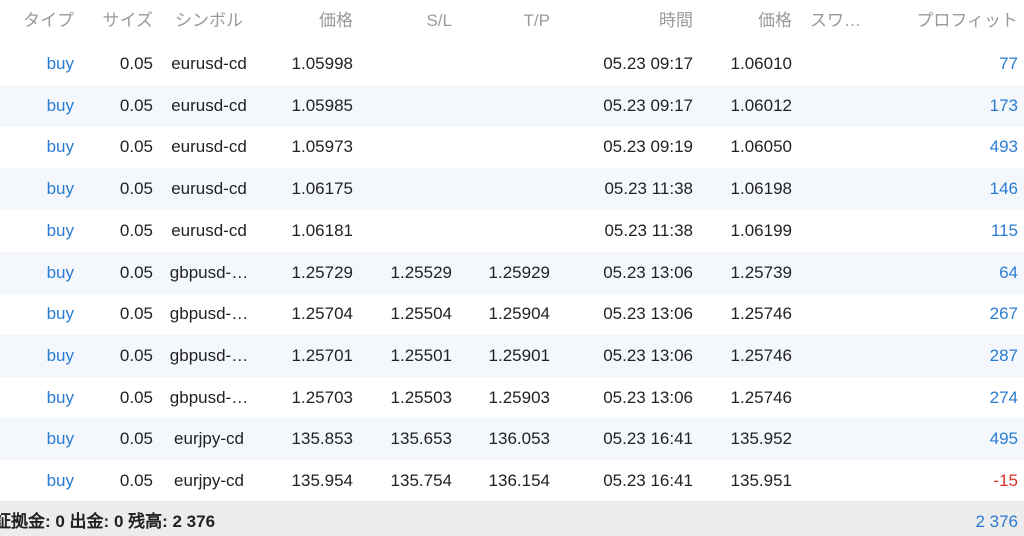  Describe the element at coordinates (322, 230) in the screenshot. I see `position-open-price: 1.06181` at that location.